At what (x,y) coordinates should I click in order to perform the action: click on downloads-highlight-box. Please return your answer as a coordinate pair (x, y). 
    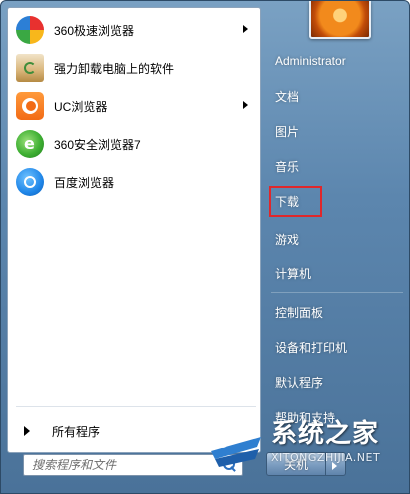
    Looking at the image, I should click on (295, 201).